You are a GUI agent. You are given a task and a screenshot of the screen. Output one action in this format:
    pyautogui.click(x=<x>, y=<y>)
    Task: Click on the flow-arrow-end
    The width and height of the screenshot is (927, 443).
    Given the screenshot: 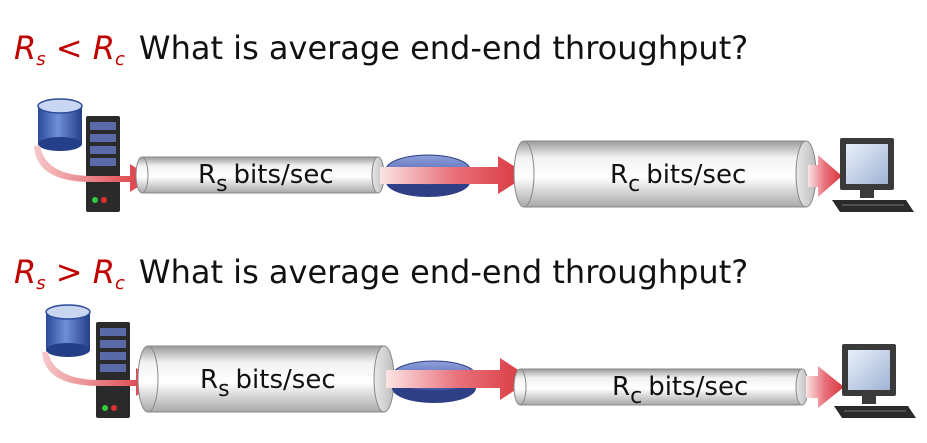 What is the action you would take?
    pyautogui.click(x=825, y=387)
    